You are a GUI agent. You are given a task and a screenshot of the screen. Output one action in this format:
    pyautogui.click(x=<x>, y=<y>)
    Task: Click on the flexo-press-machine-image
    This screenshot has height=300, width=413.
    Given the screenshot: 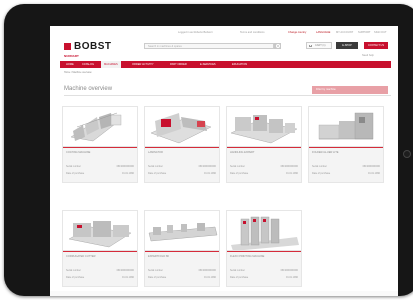 What is the action you would take?
    pyautogui.click(x=264, y=231)
    